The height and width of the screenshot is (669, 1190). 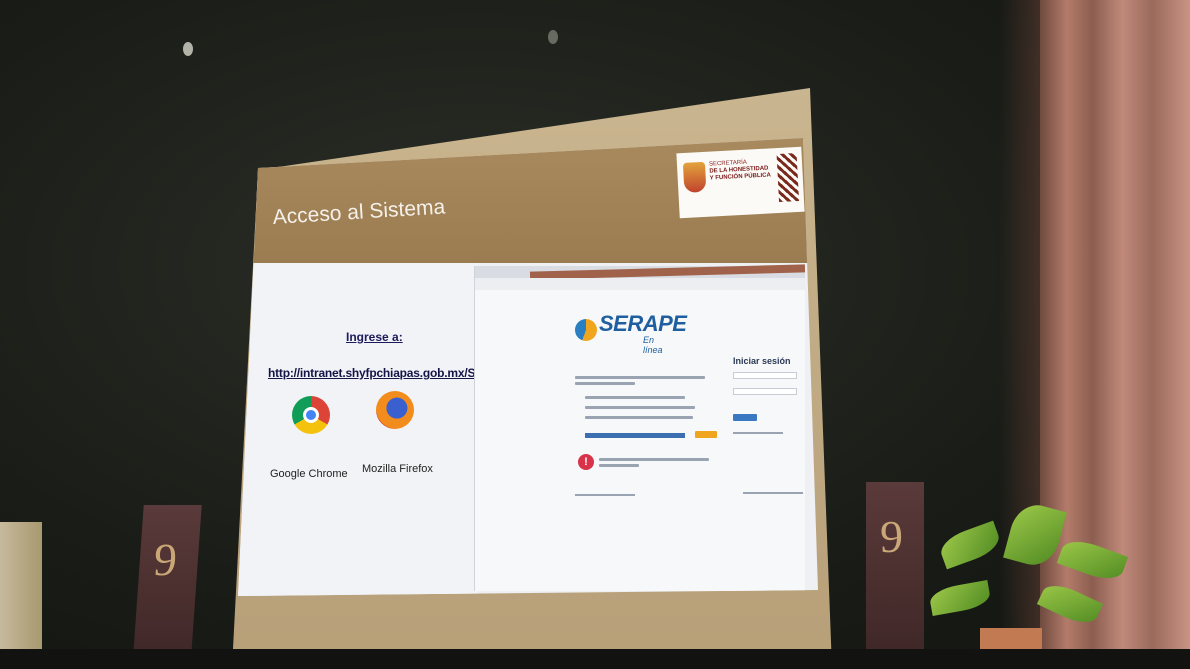 I want to click on decorative-pattern-icon, so click(x=788, y=178).